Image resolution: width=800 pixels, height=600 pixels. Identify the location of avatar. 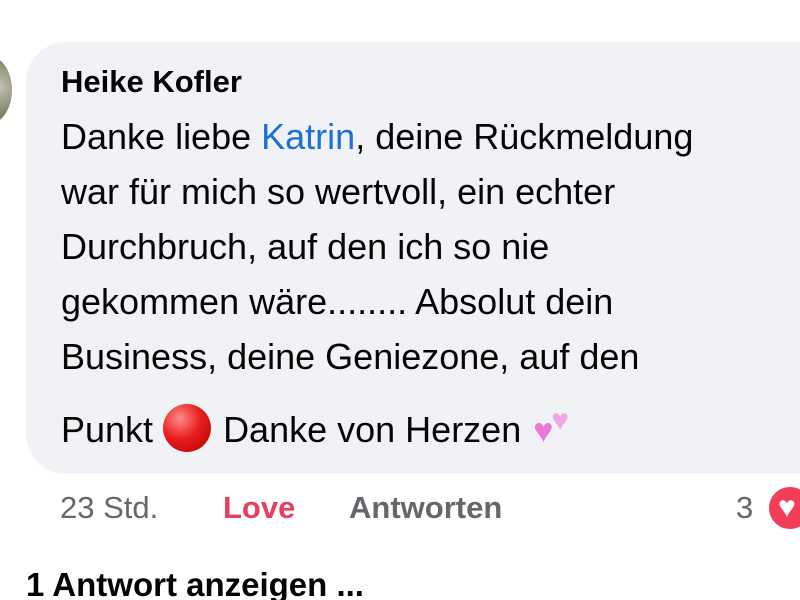
(6, 90).